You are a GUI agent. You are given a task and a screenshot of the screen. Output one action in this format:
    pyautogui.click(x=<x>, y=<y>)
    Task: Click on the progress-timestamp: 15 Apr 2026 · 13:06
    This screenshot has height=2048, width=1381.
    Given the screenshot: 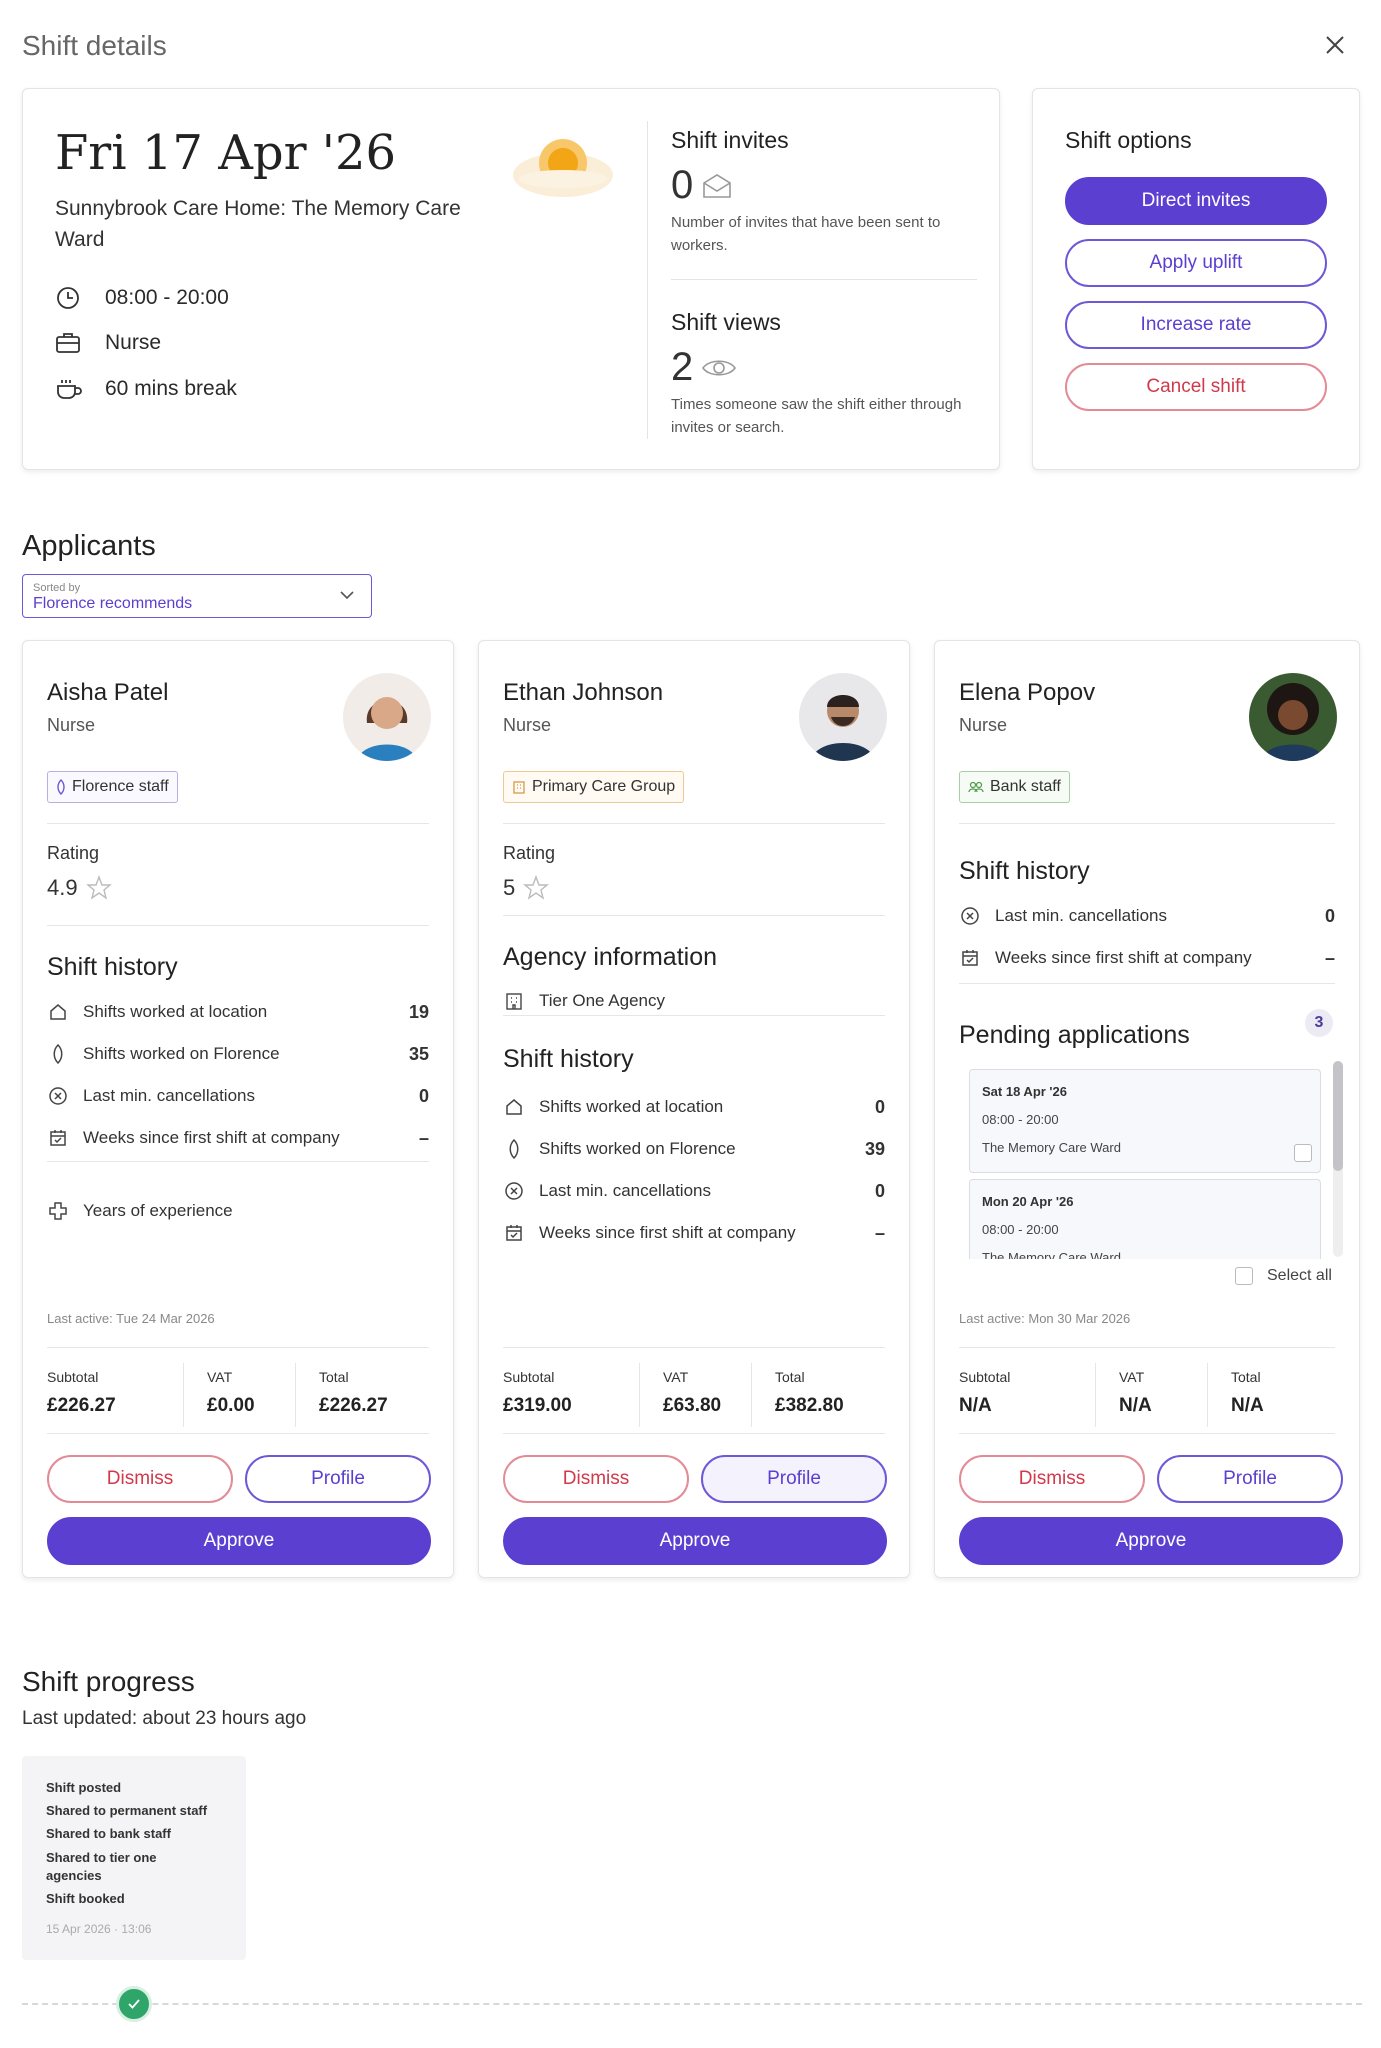 What is the action you would take?
    pyautogui.click(x=99, y=1929)
    